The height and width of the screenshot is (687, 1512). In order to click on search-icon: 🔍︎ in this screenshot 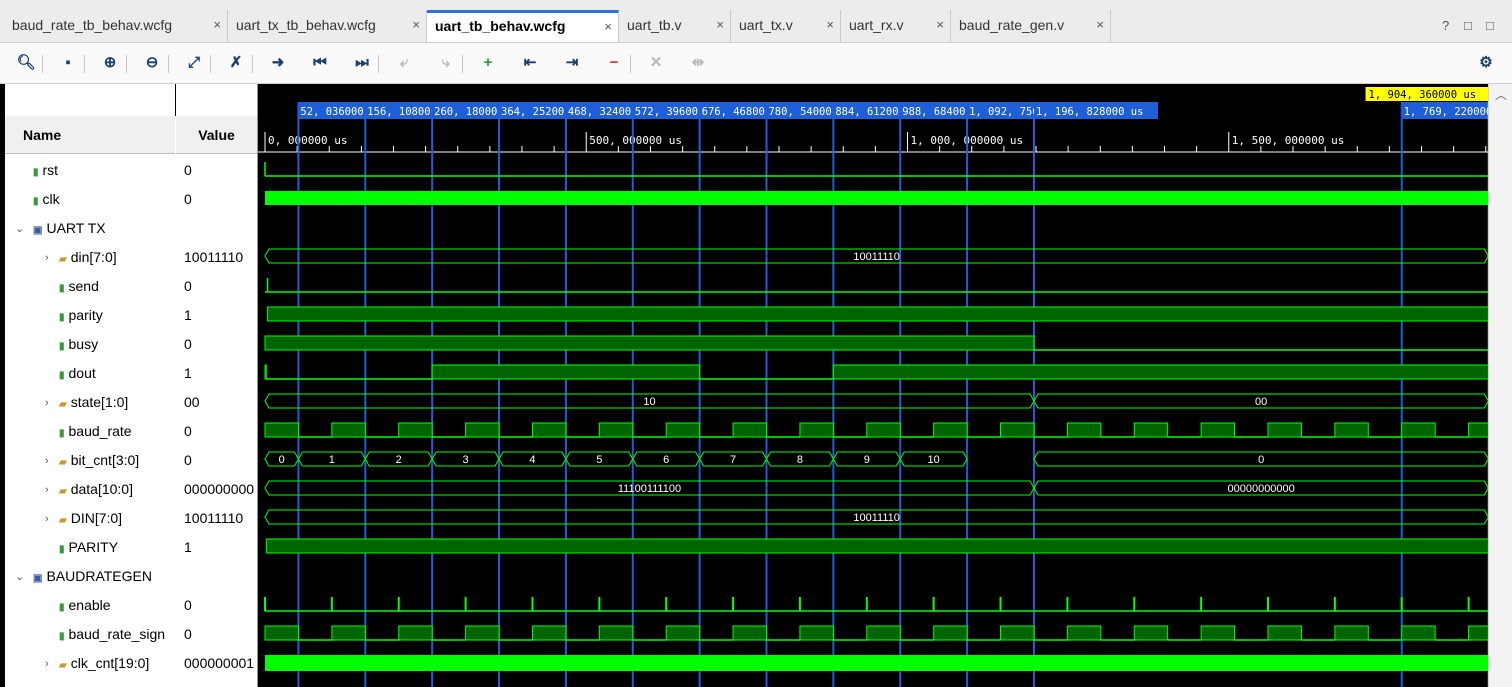, I will do `click(26, 63)`.